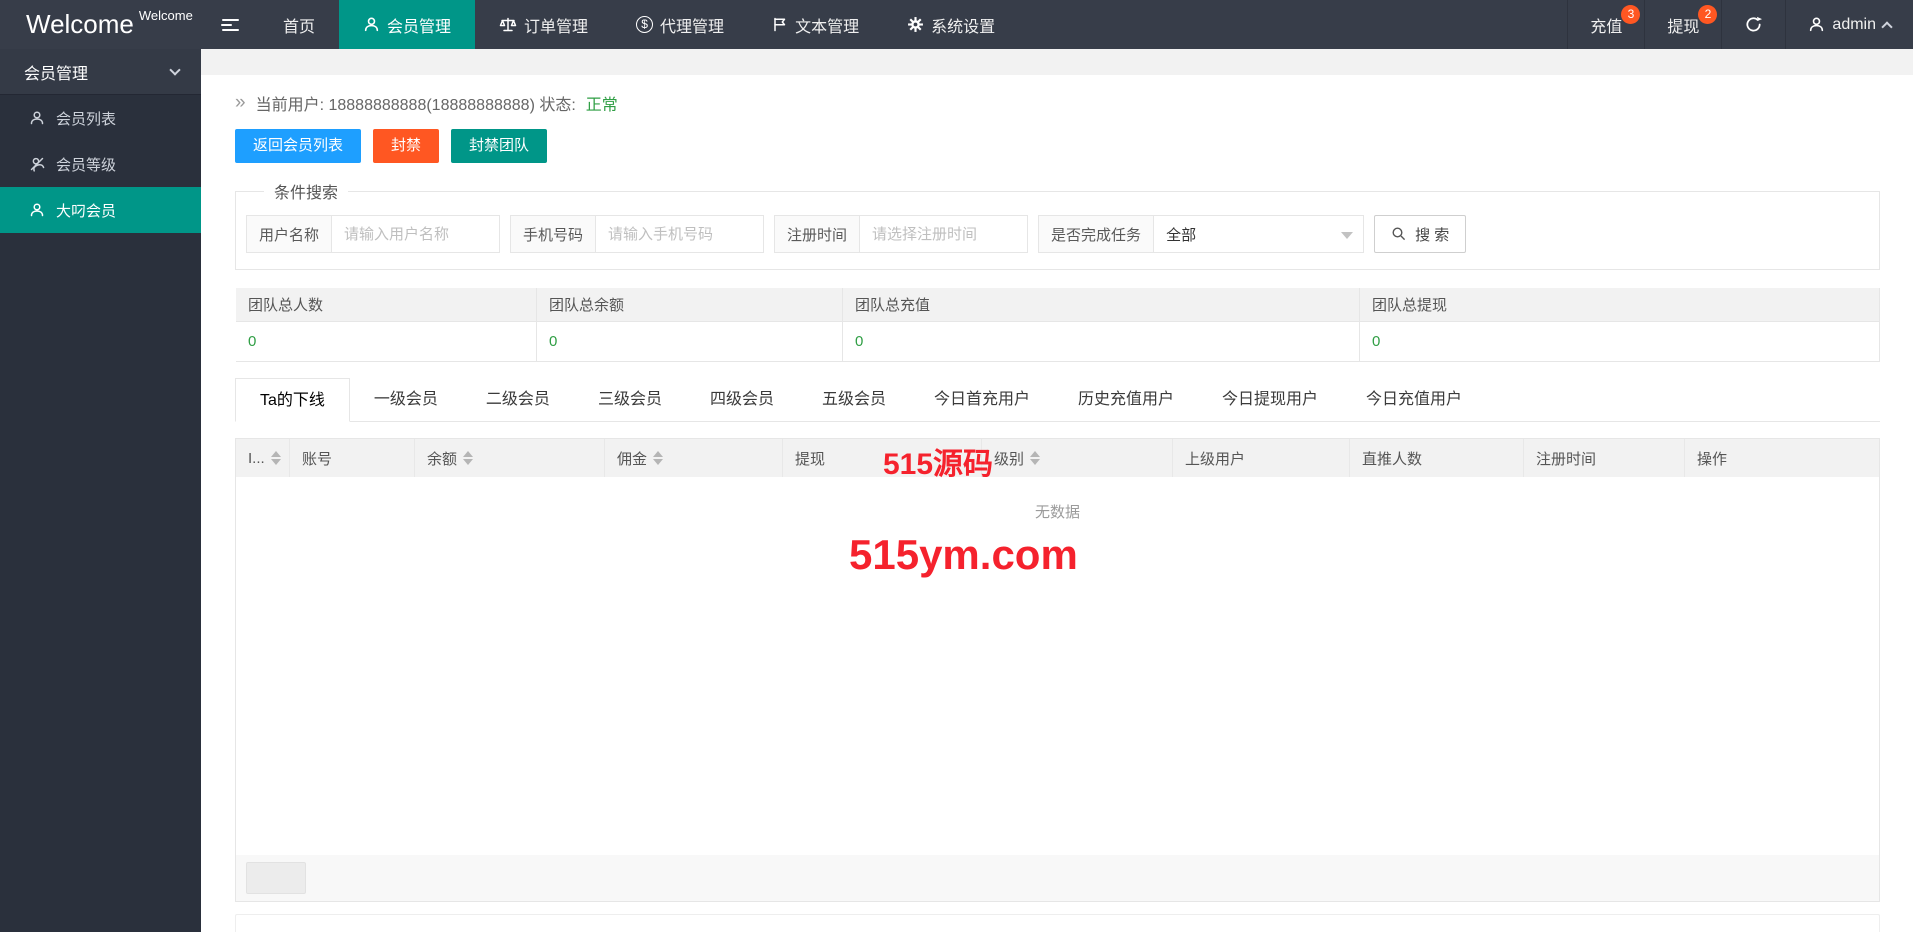 The image size is (1913, 932). I want to click on tab-history-recharge-users: 历史充值用户, so click(1126, 399).